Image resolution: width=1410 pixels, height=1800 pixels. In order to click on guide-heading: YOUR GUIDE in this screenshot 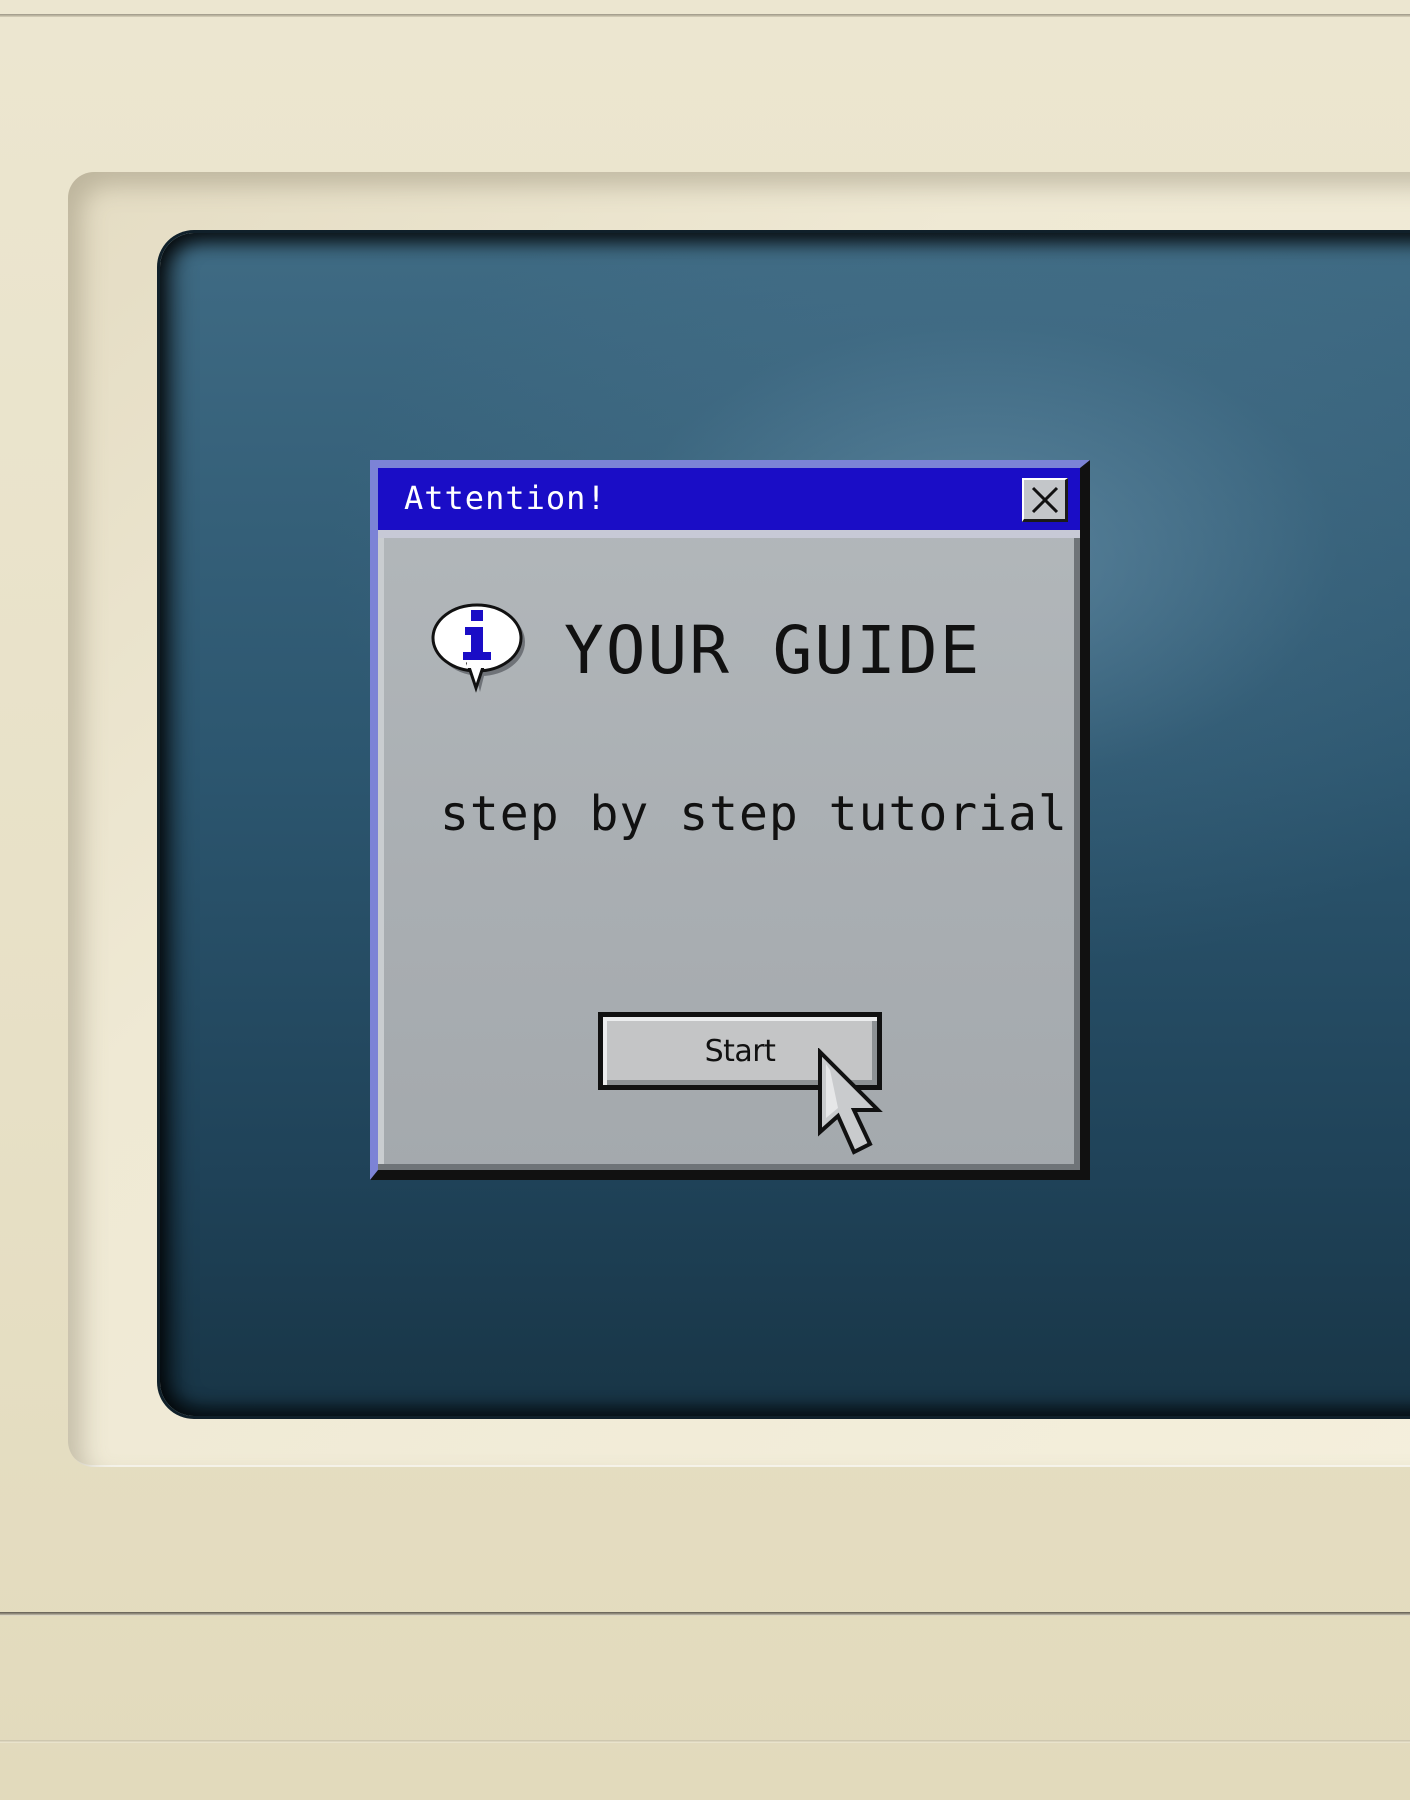, I will do `click(773, 650)`.